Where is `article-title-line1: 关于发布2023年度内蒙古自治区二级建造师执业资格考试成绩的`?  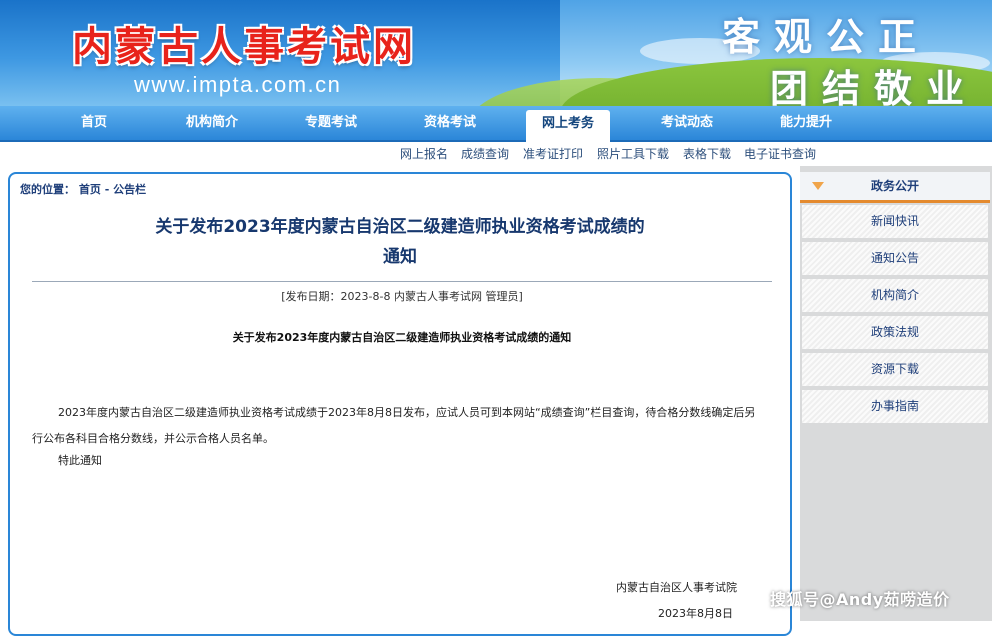
article-title-line1: 关于发布2023年度内蒙古自治区二级建造师执业资格考试成绩的 is located at coordinates (400, 227).